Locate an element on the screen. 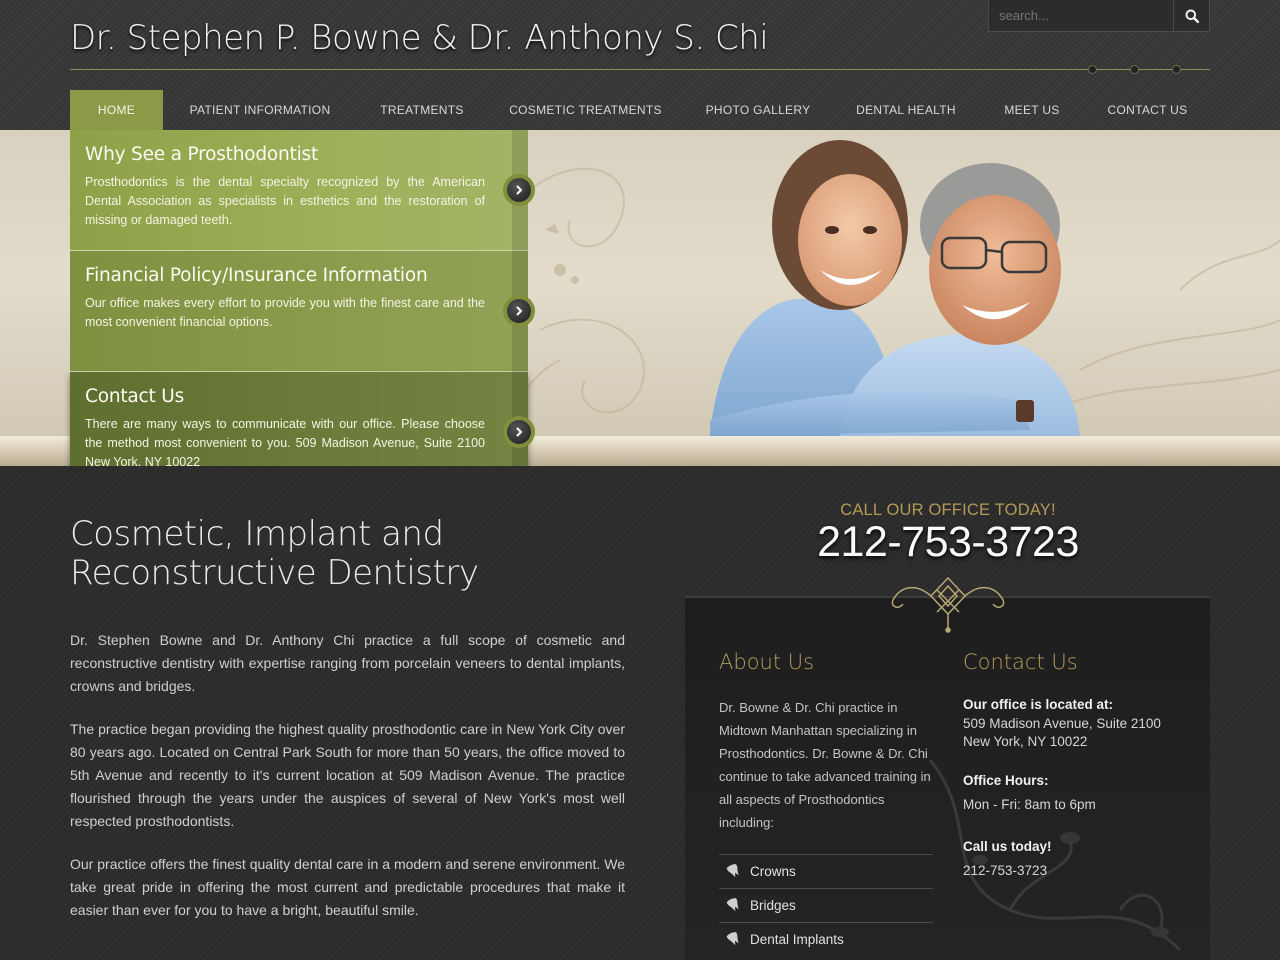  smiling-couple-photo is located at coordinates (895, 288).